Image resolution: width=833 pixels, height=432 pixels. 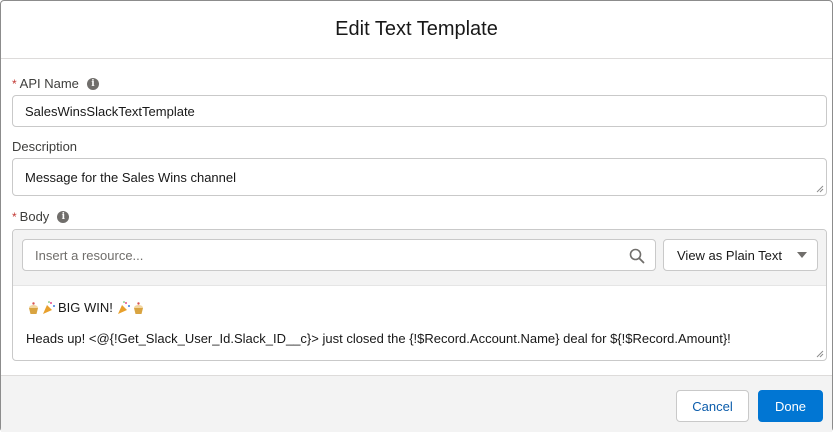 I want to click on modal-title: Edit Text Template, so click(x=416, y=29).